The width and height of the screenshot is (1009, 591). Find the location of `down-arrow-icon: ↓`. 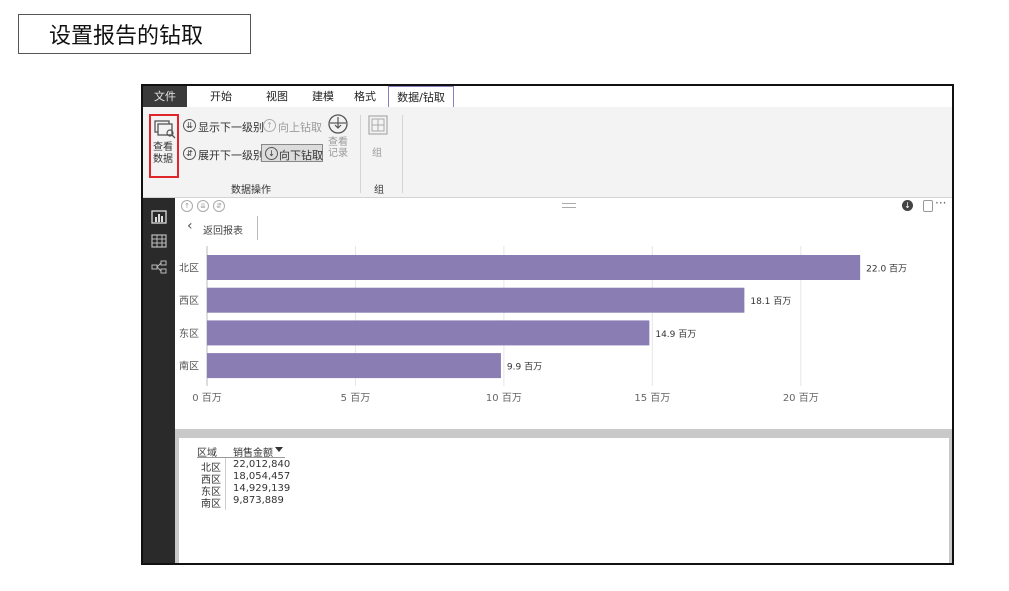

down-arrow-icon: ↓ is located at coordinates (271, 153).